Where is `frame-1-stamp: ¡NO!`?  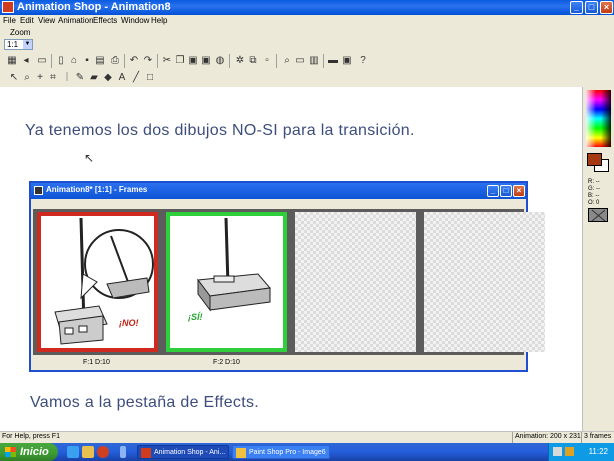 frame-1-stamp: ¡NO! is located at coordinates (129, 323).